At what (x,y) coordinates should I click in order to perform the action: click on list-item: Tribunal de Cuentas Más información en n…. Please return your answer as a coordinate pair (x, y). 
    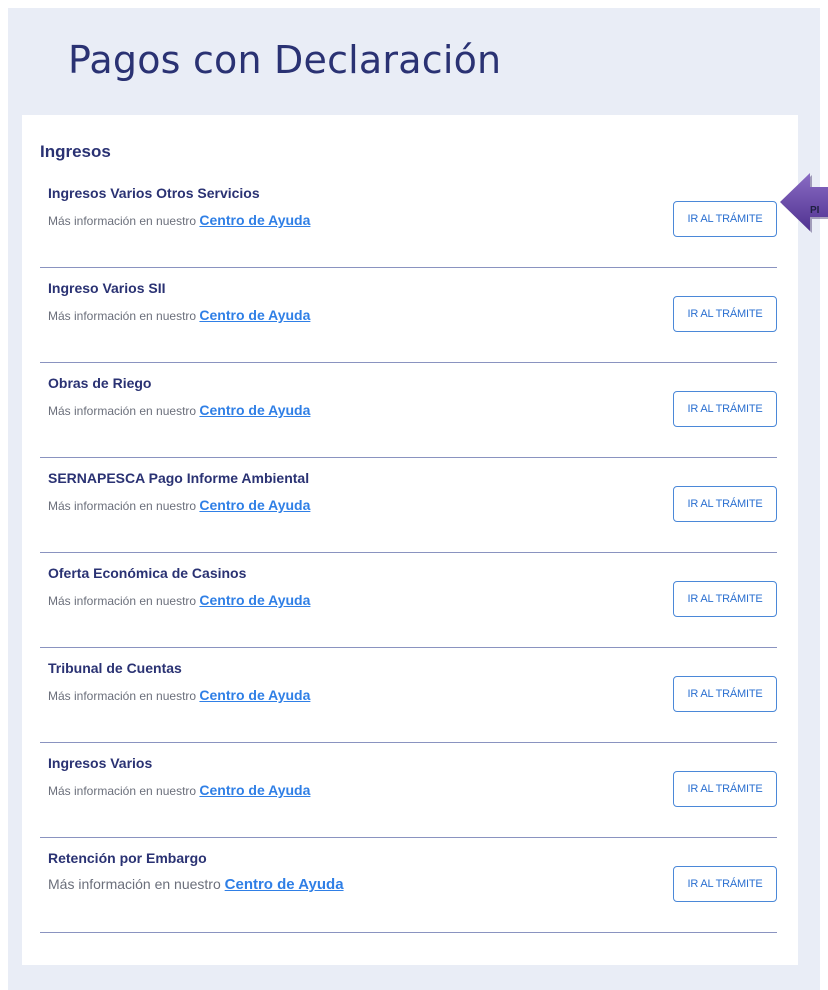
    Looking at the image, I should click on (408, 695).